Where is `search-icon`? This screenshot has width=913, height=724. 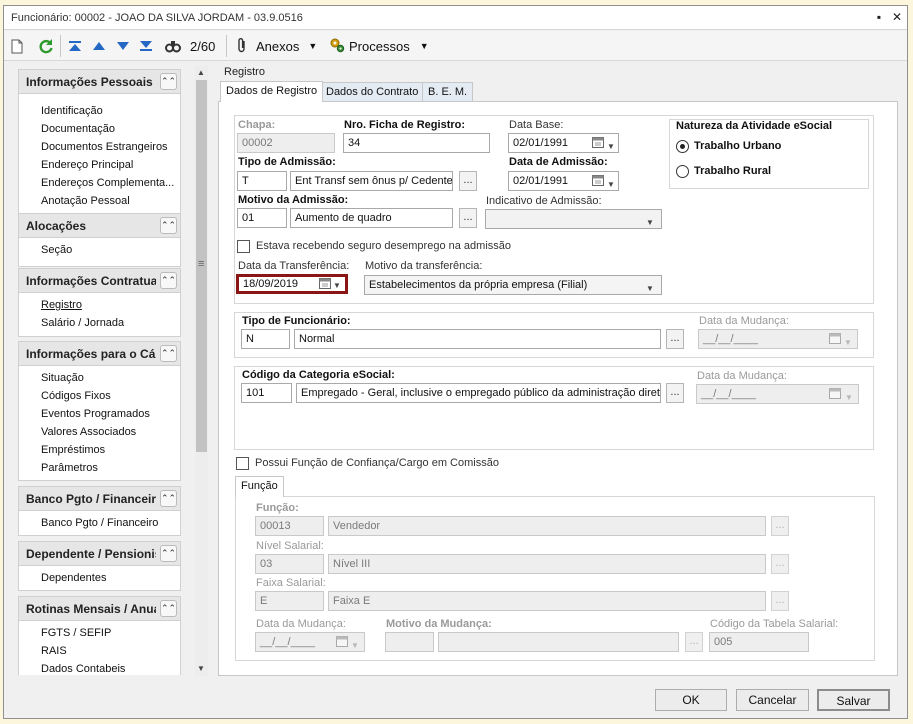 search-icon is located at coordinates (173, 46).